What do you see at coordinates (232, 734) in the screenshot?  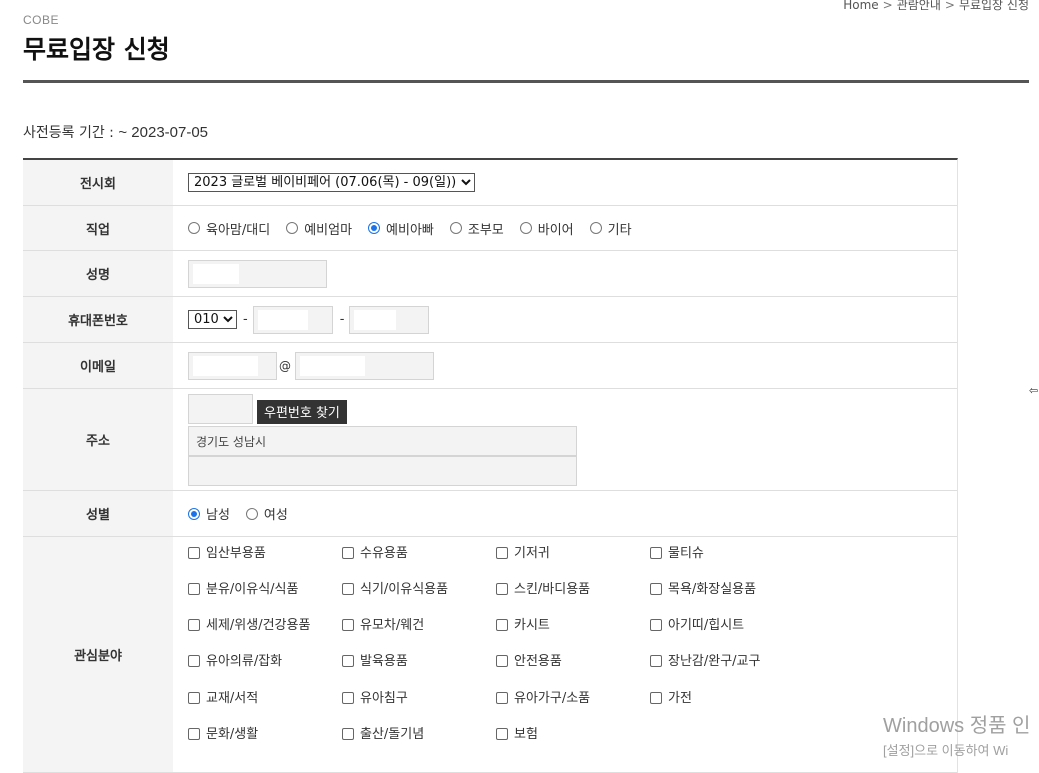 I see `interest-option-label: 문화/생활` at bounding box center [232, 734].